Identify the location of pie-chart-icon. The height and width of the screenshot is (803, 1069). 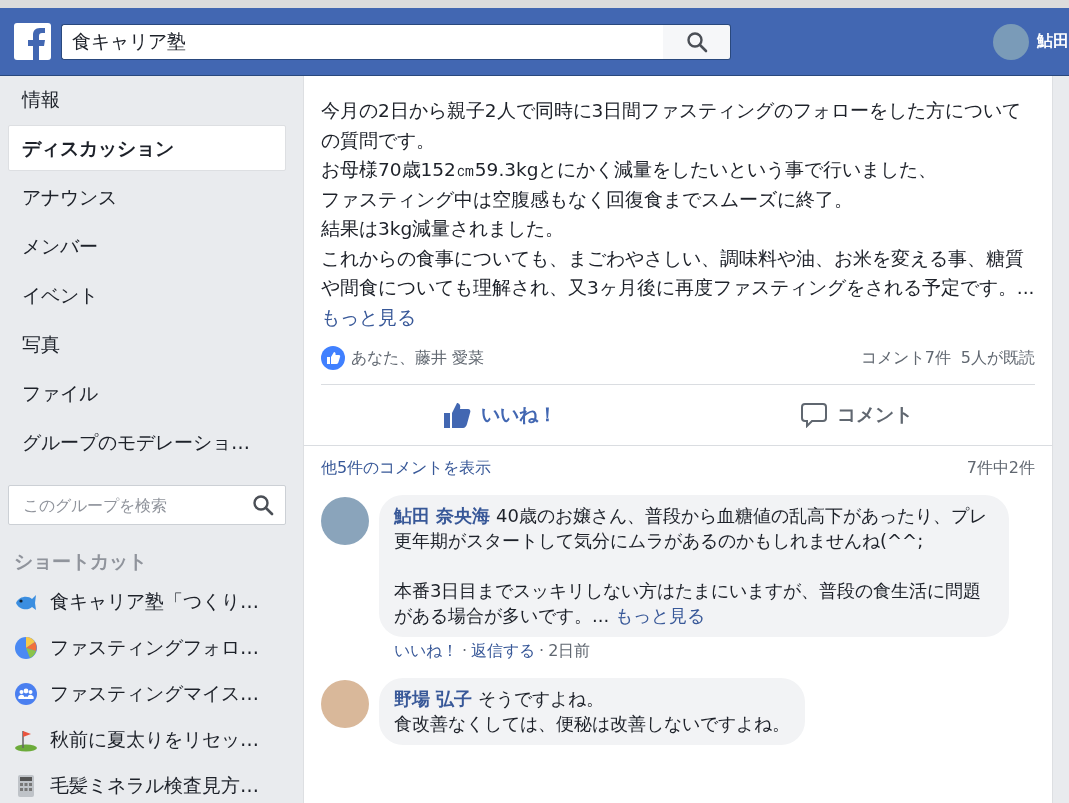
(26, 648).